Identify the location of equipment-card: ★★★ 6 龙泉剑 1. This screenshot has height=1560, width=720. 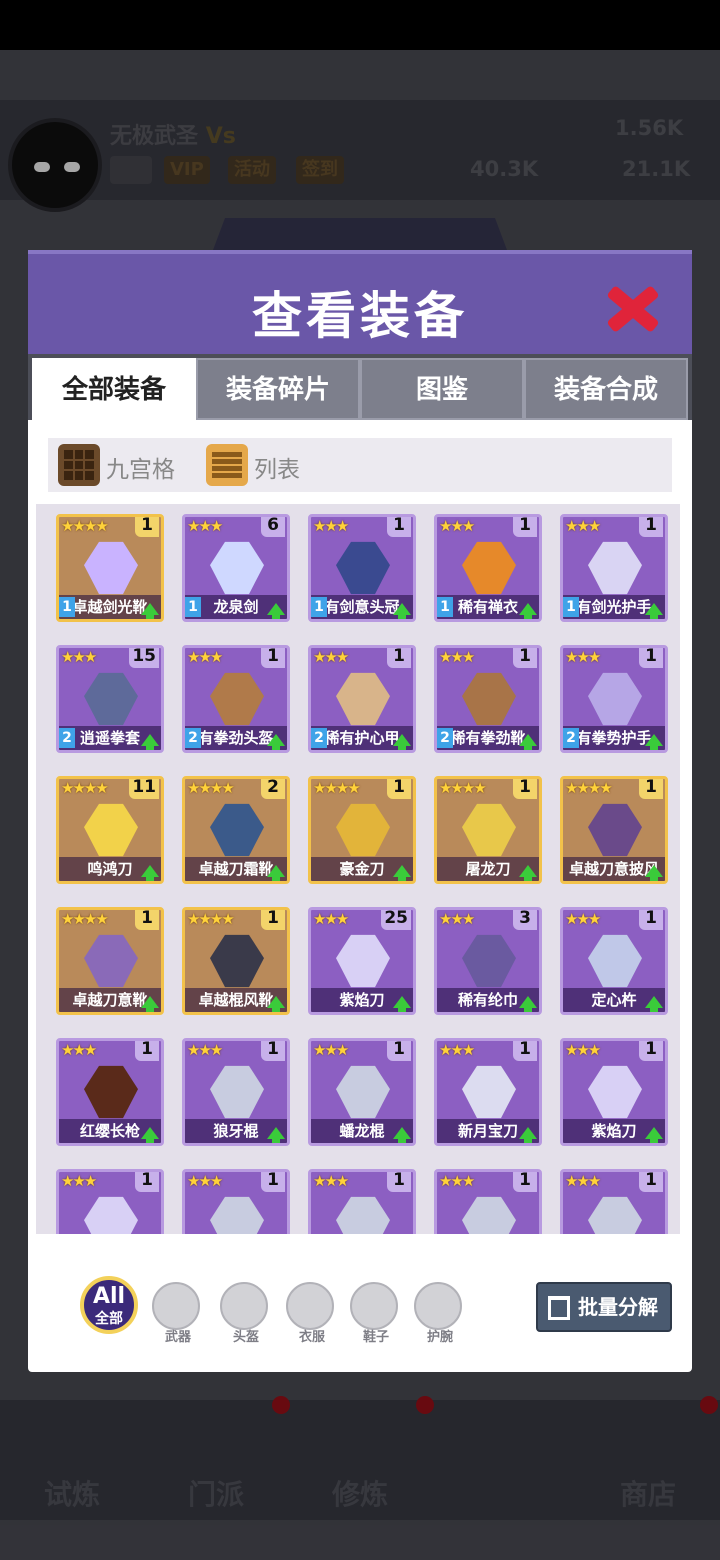
(236, 568).